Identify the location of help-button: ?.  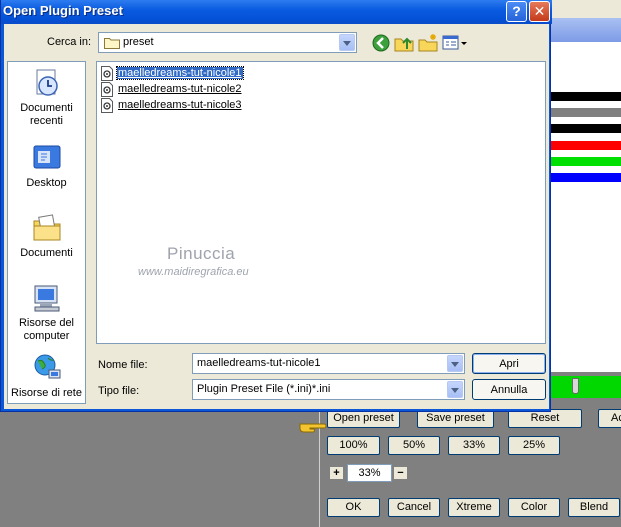
(516, 11).